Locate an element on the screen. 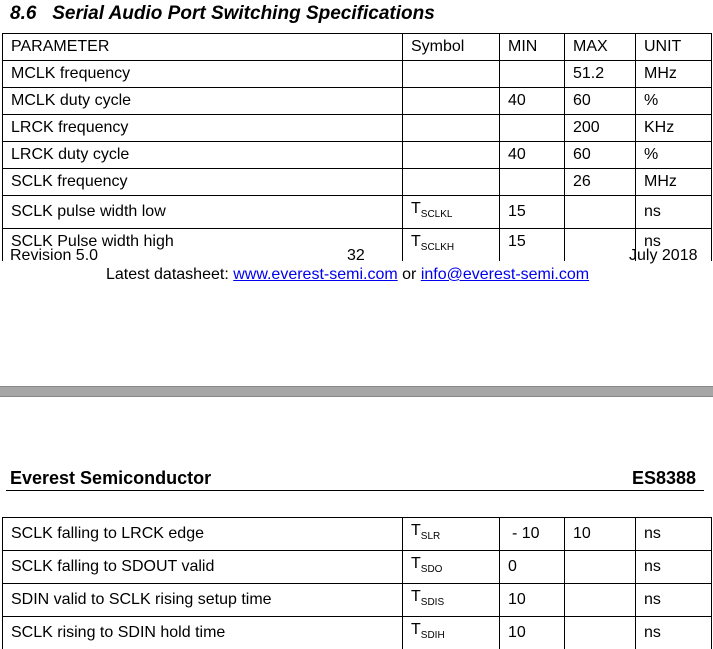 Image resolution: width=713 pixels, height=649 pixels. symbol-cell: TSLR is located at coordinates (451, 534).